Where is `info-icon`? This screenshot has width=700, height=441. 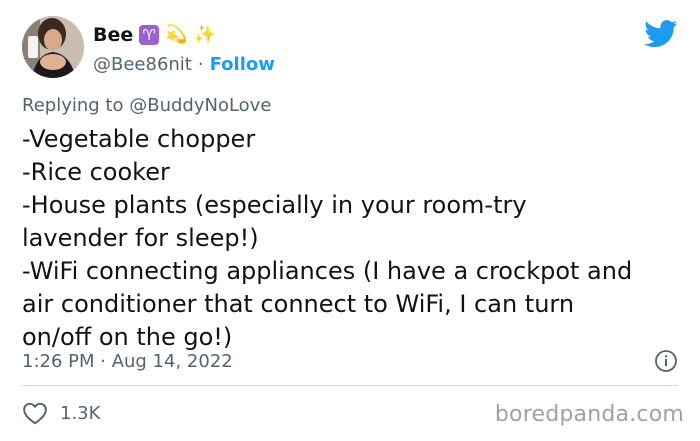 info-icon is located at coordinates (666, 361).